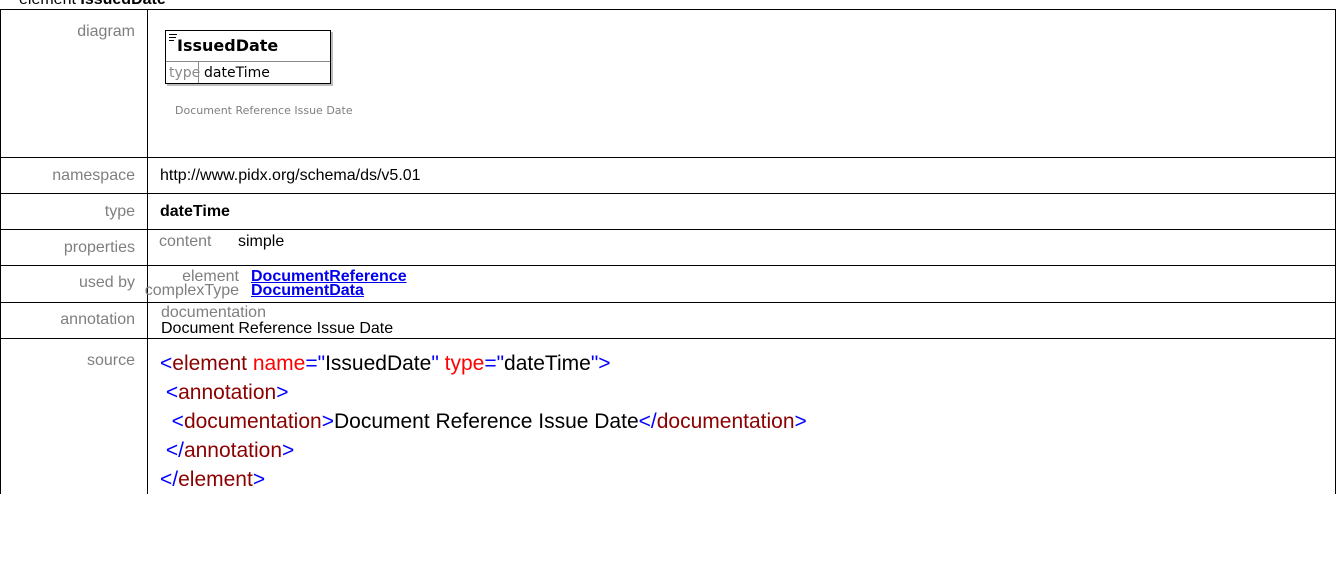  I want to click on src-attr: name, so click(279, 363).